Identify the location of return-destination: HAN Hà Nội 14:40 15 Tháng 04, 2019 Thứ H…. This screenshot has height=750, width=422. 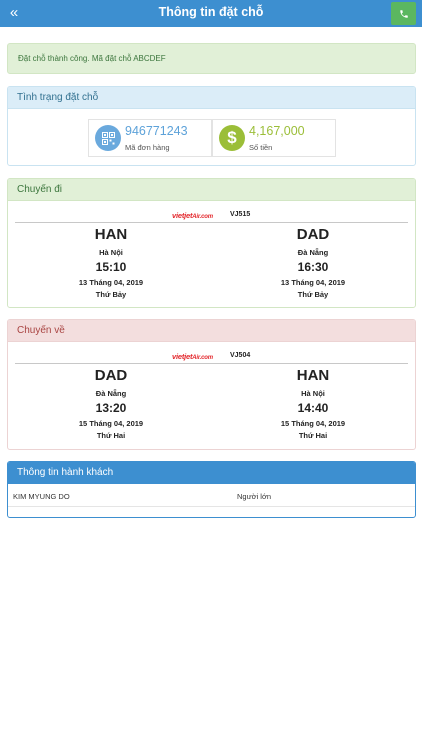
(313, 404).